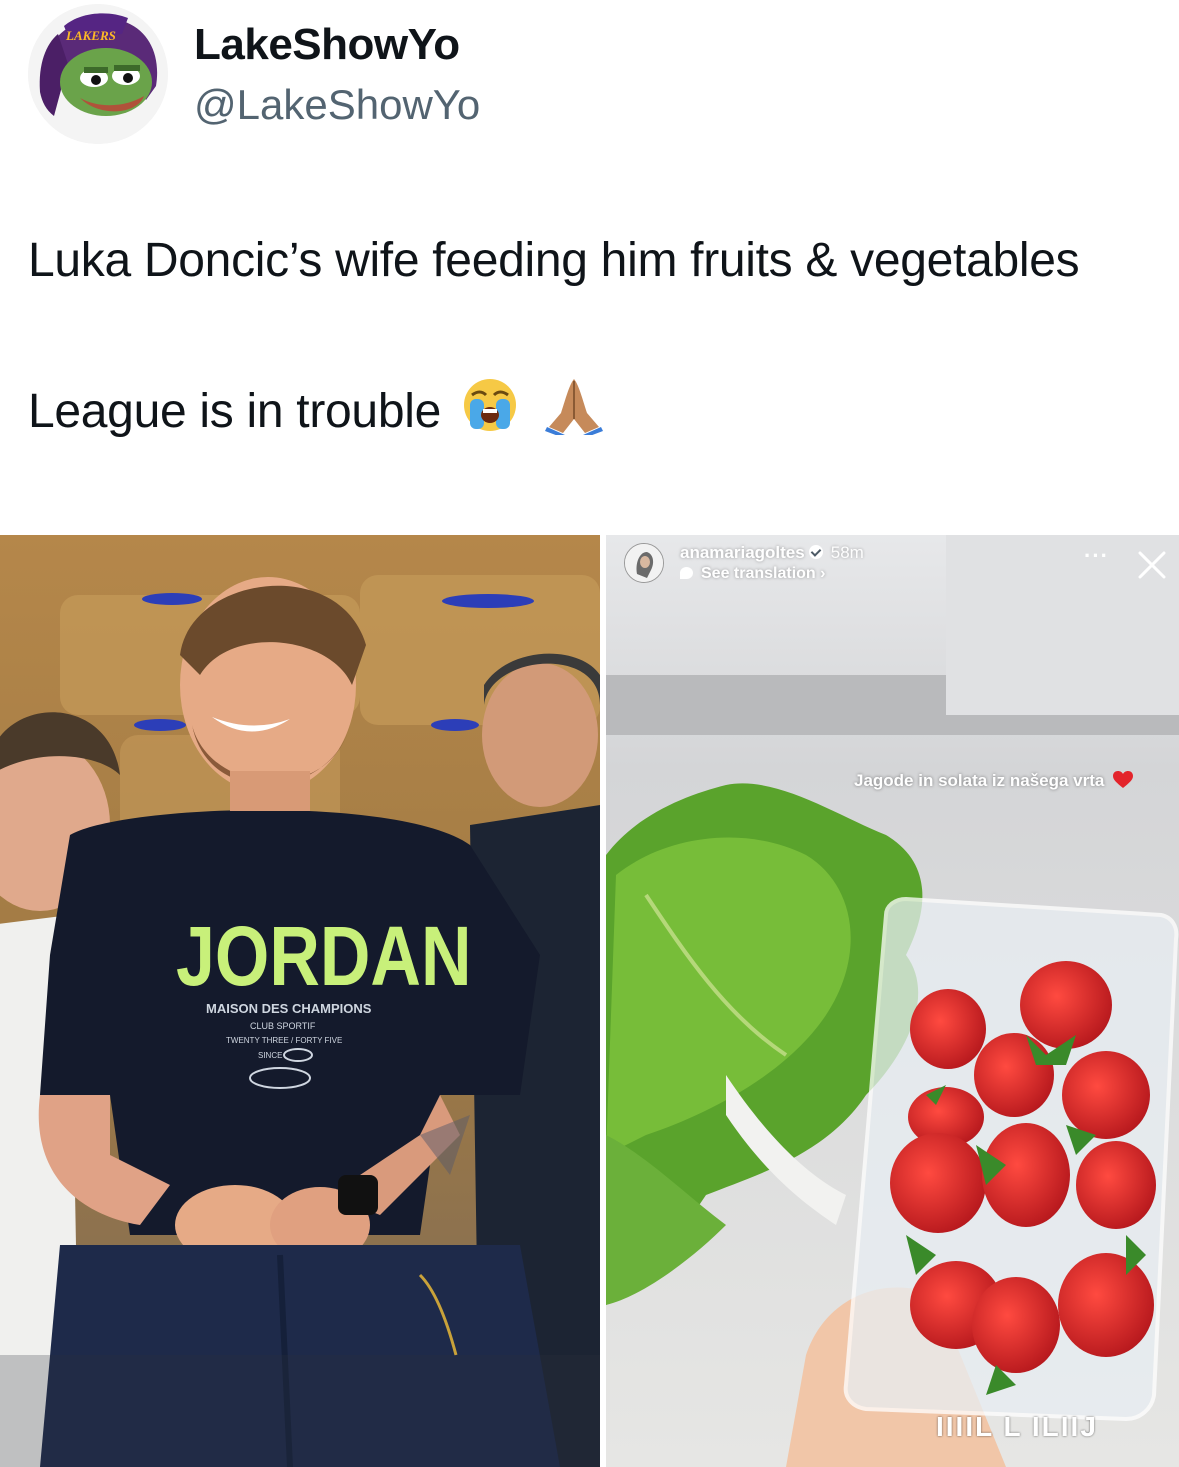 This screenshot has width=1179, height=1467. I want to click on author-display-name: LakeShowYo, so click(337, 45).